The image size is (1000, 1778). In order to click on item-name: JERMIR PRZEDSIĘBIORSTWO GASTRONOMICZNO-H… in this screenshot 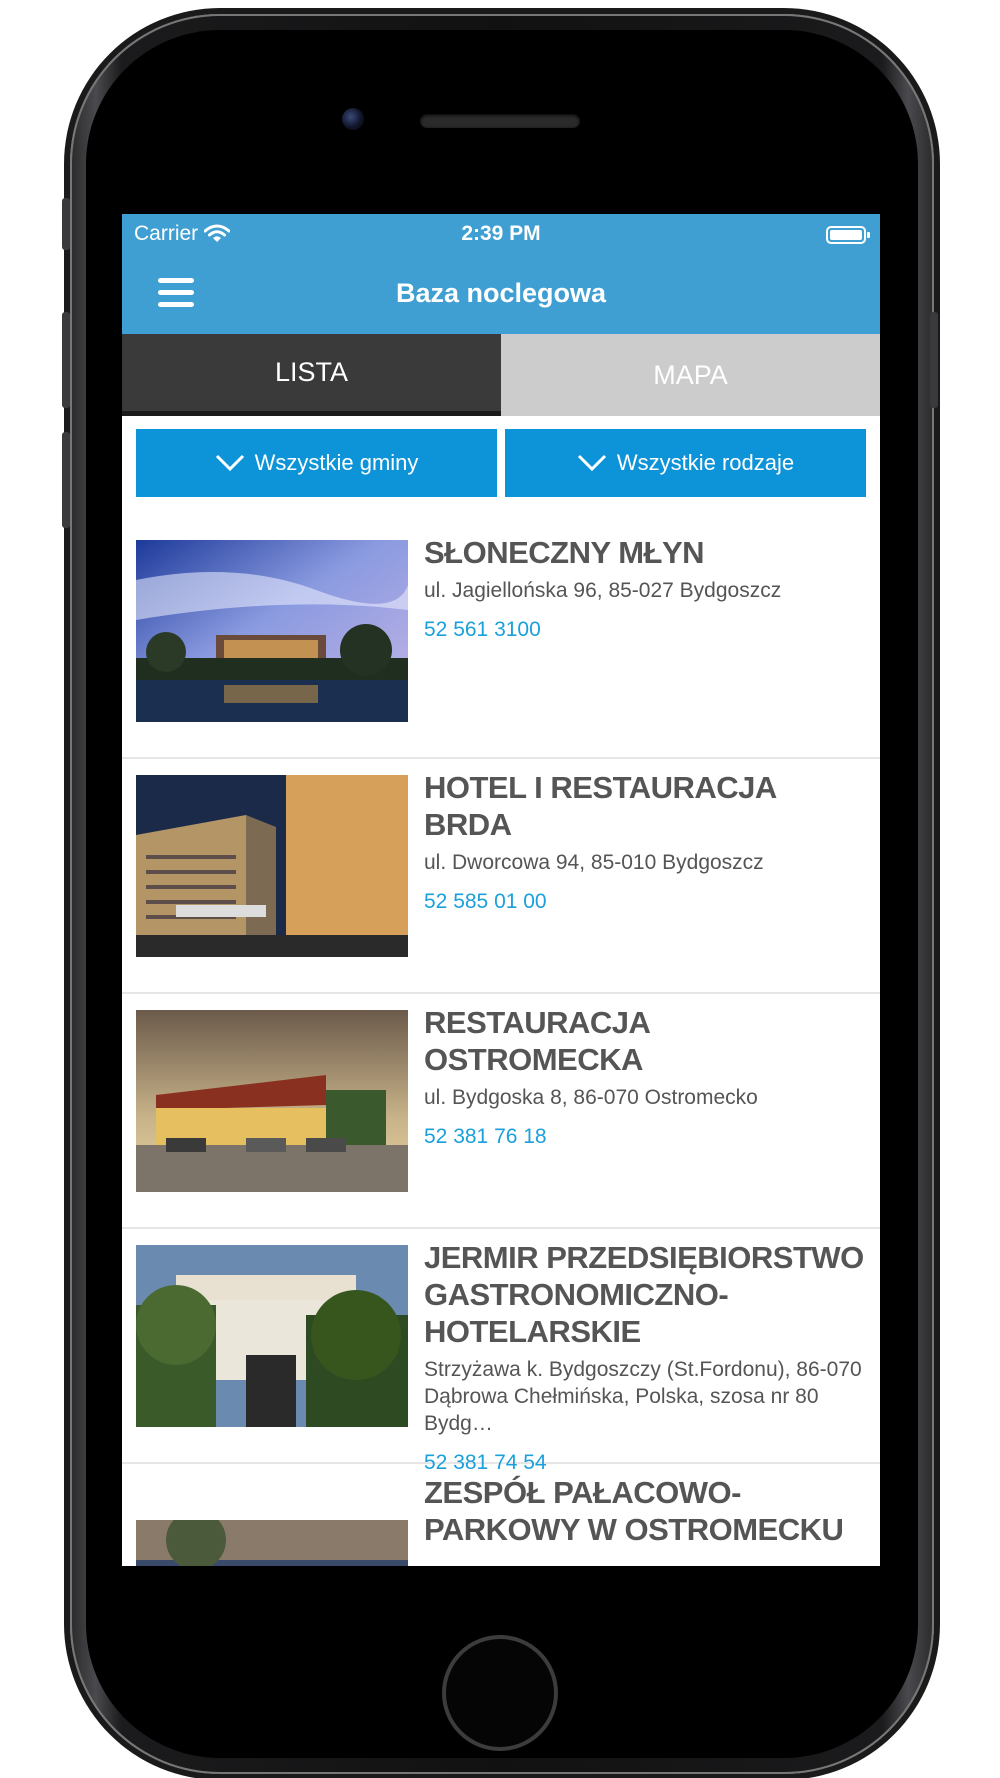, I will do `click(644, 1294)`.